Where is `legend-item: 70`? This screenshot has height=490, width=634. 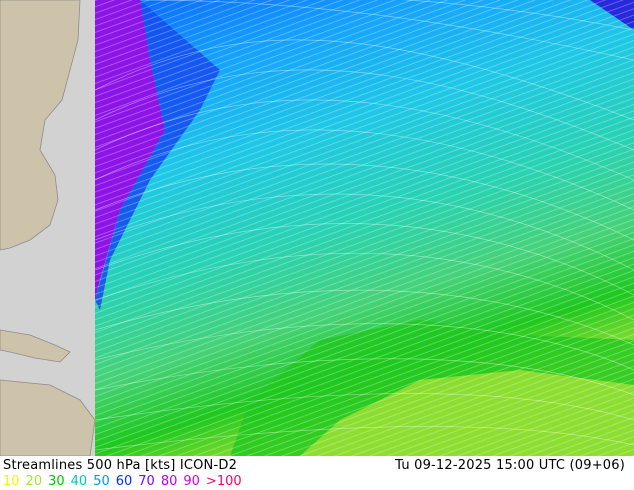
legend-item: 70 is located at coordinates (146, 481).